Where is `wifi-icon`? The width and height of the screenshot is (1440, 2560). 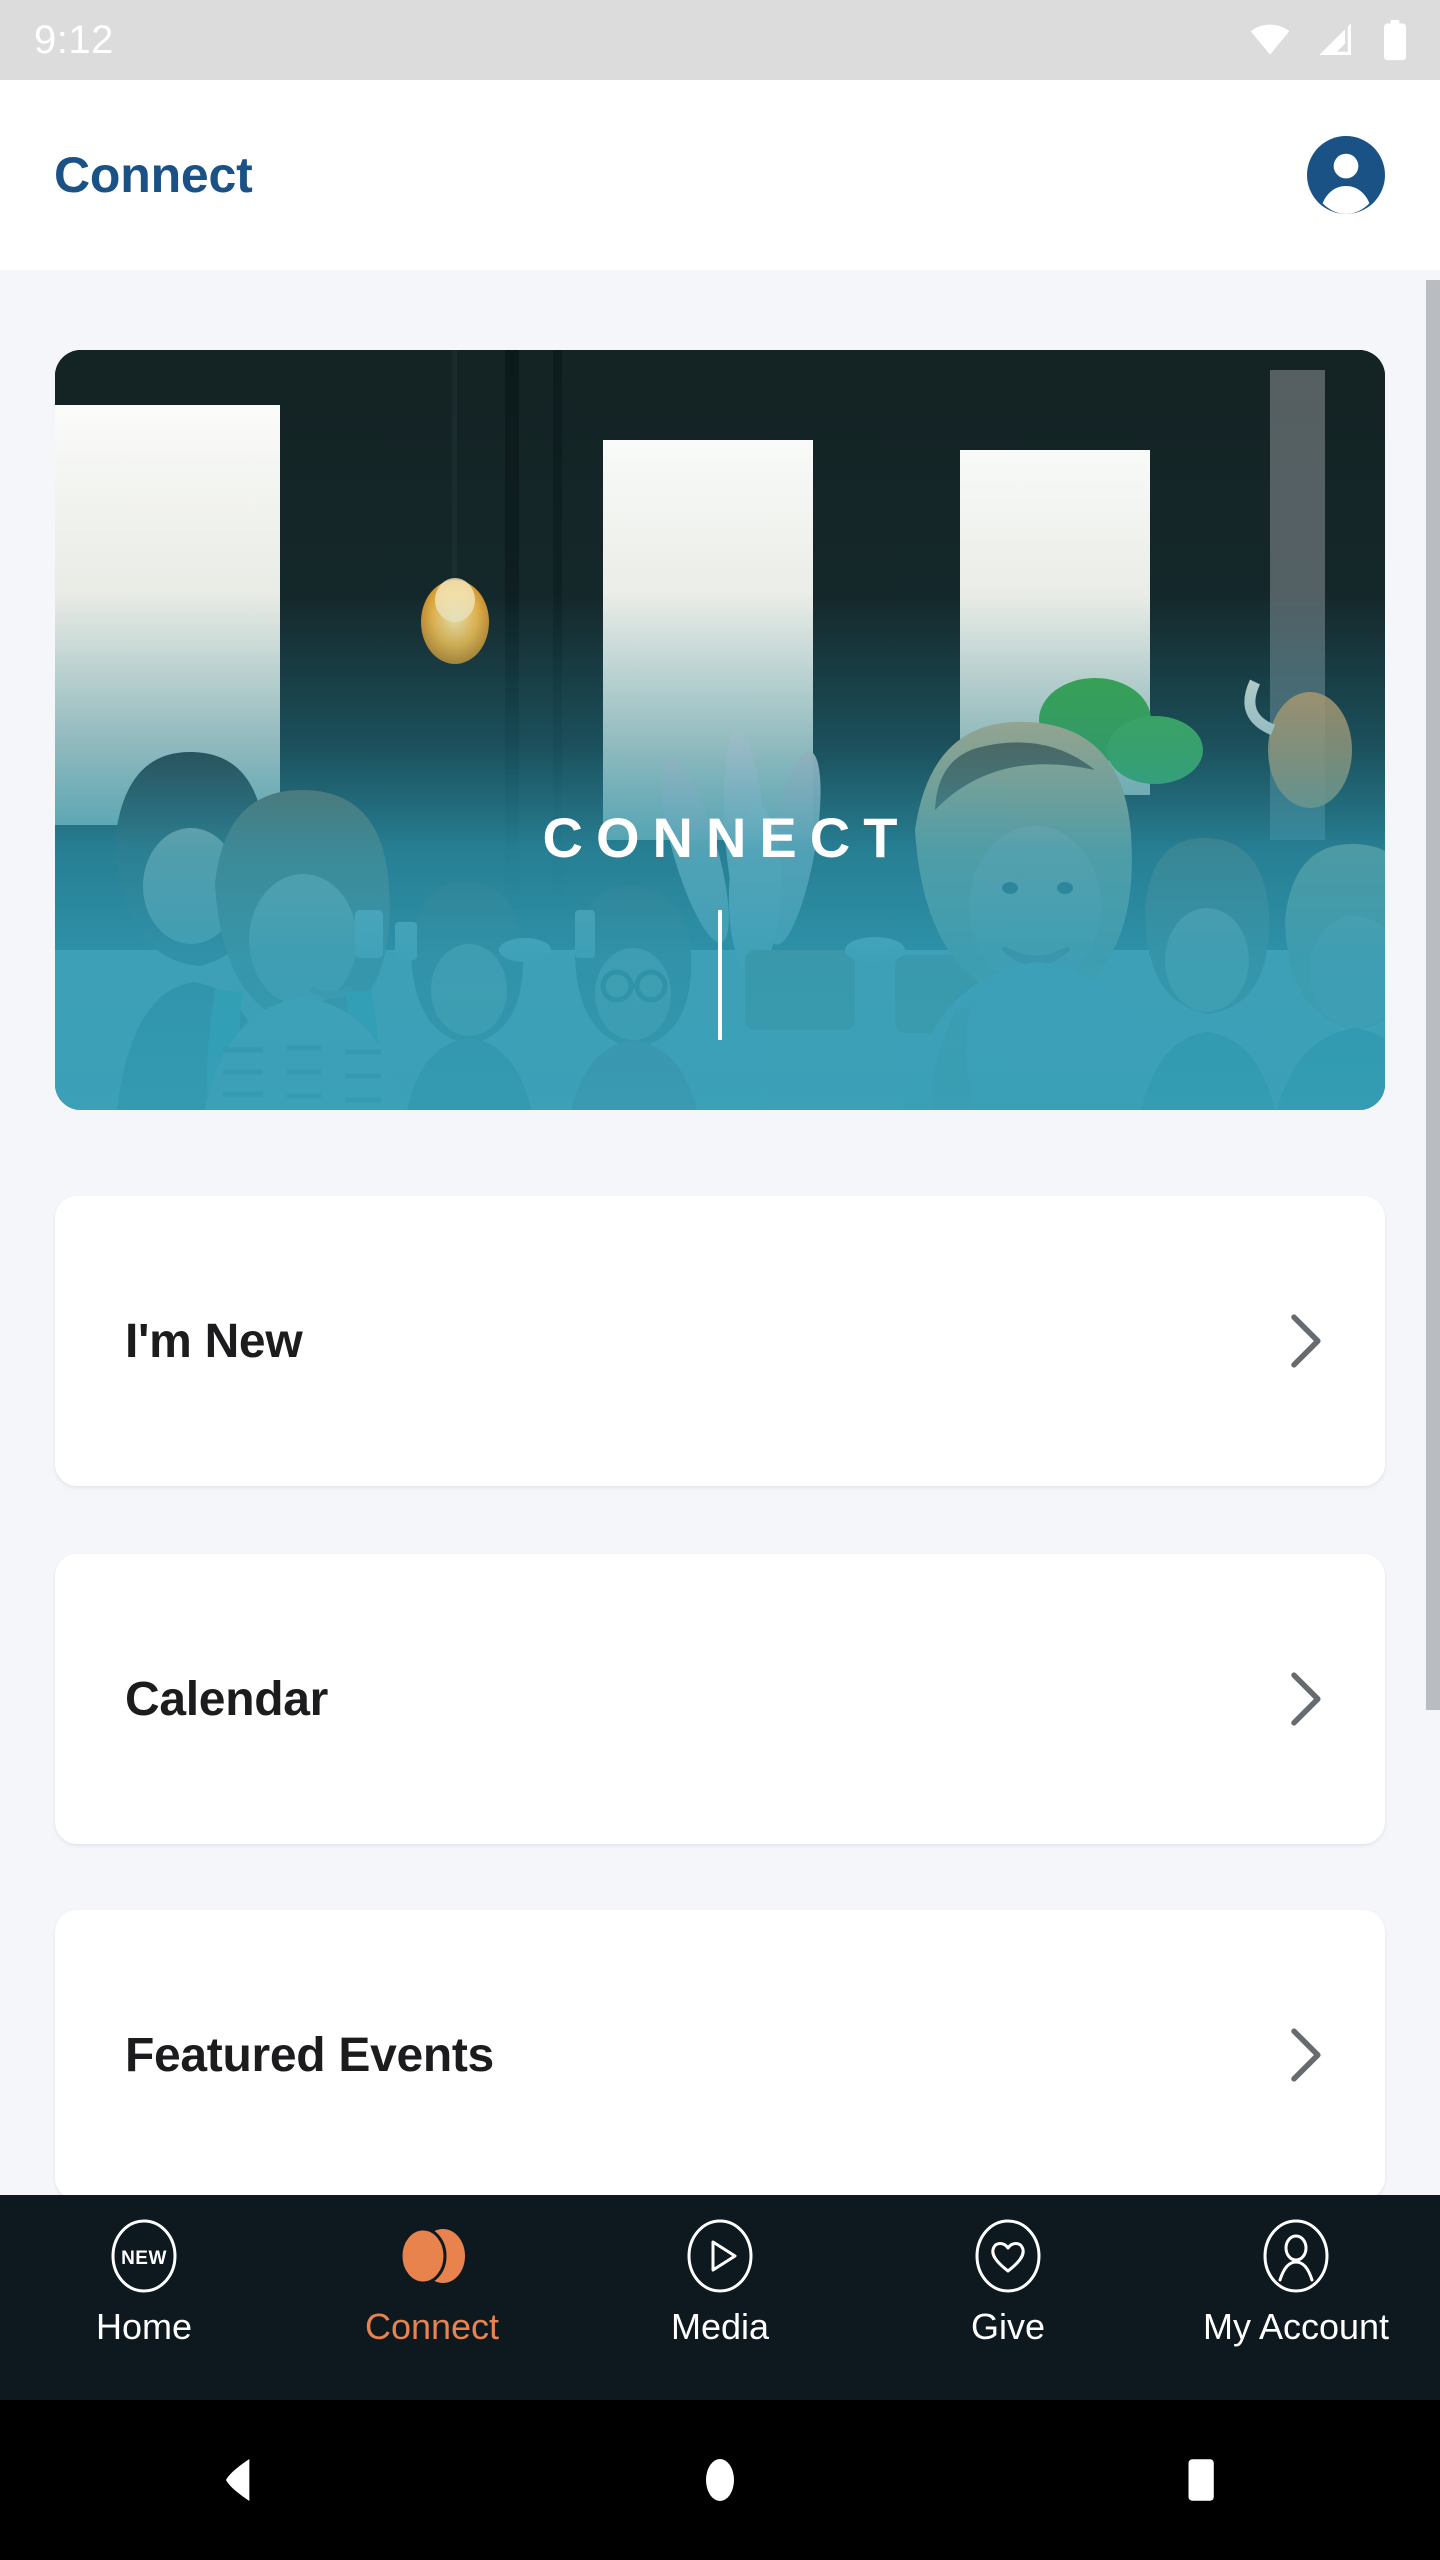
wifi-icon is located at coordinates (1270, 39).